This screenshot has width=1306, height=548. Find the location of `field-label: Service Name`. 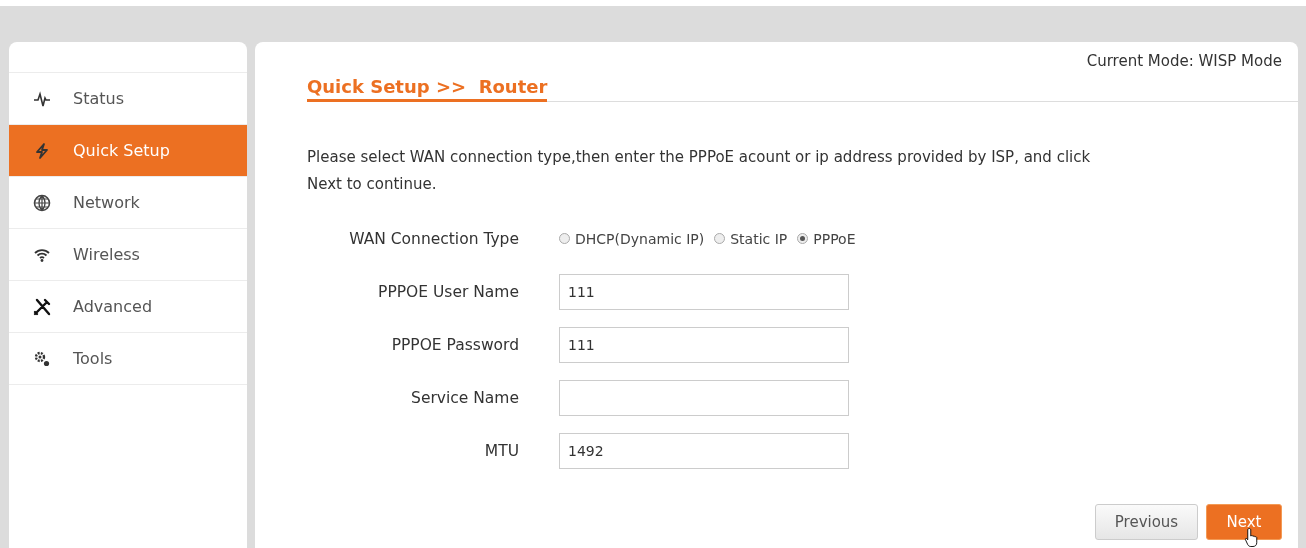

field-label: Service Name is located at coordinates (464, 397).